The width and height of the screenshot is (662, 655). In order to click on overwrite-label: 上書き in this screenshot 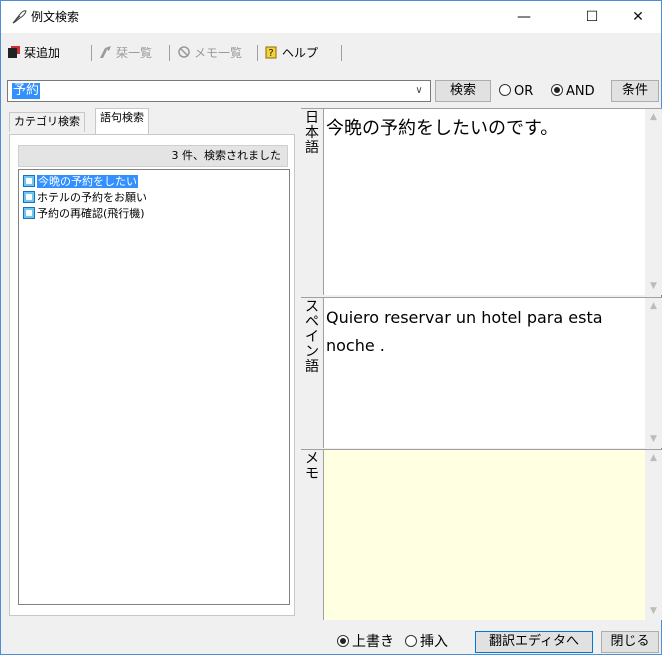, I will do `click(373, 642)`.